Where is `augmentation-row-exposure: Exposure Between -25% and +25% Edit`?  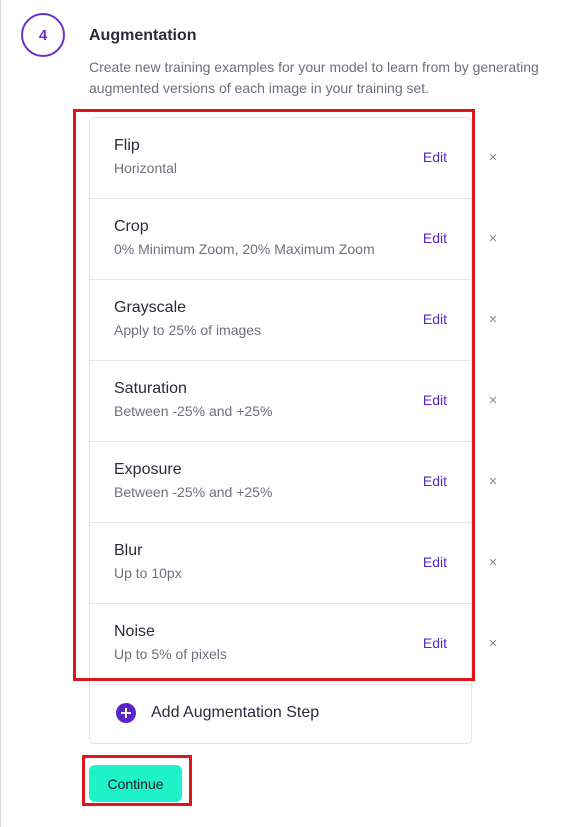 augmentation-row-exposure: Exposure Between -25% and +25% Edit is located at coordinates (280, 482).